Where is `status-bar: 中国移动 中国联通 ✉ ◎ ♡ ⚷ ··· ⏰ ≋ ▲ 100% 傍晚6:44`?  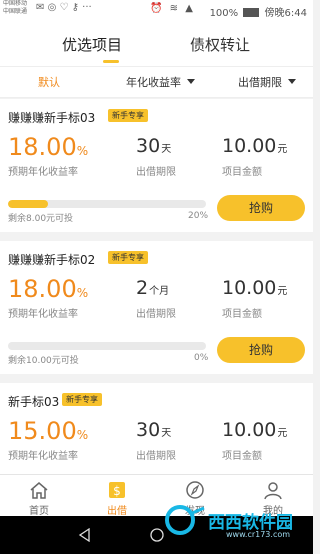 status-bar: 中国移动 中国联通 ✉ ◎ ♡ ⚷ ··· ⏰ ≋ ▲ 100% 傍晚6:44 is located at coordinates (156, 10).